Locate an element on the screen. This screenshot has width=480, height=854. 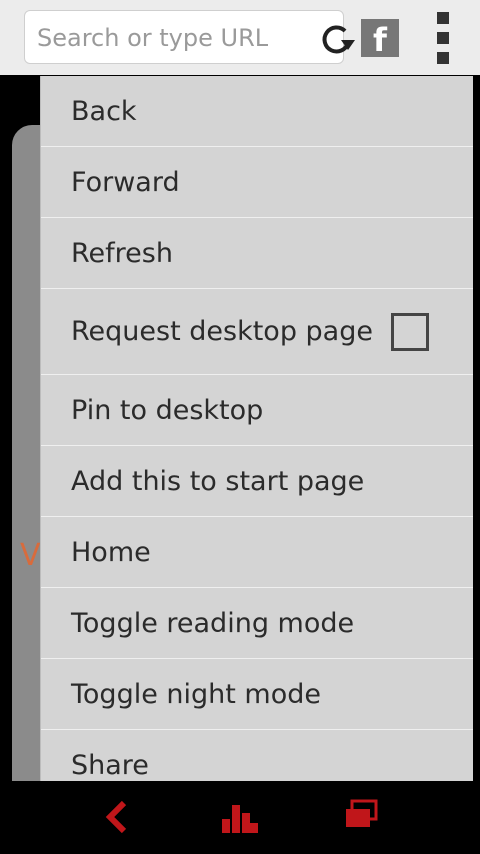
menu-item-request-desktop-page: Request desktop page is located at coordinates (257, 332).